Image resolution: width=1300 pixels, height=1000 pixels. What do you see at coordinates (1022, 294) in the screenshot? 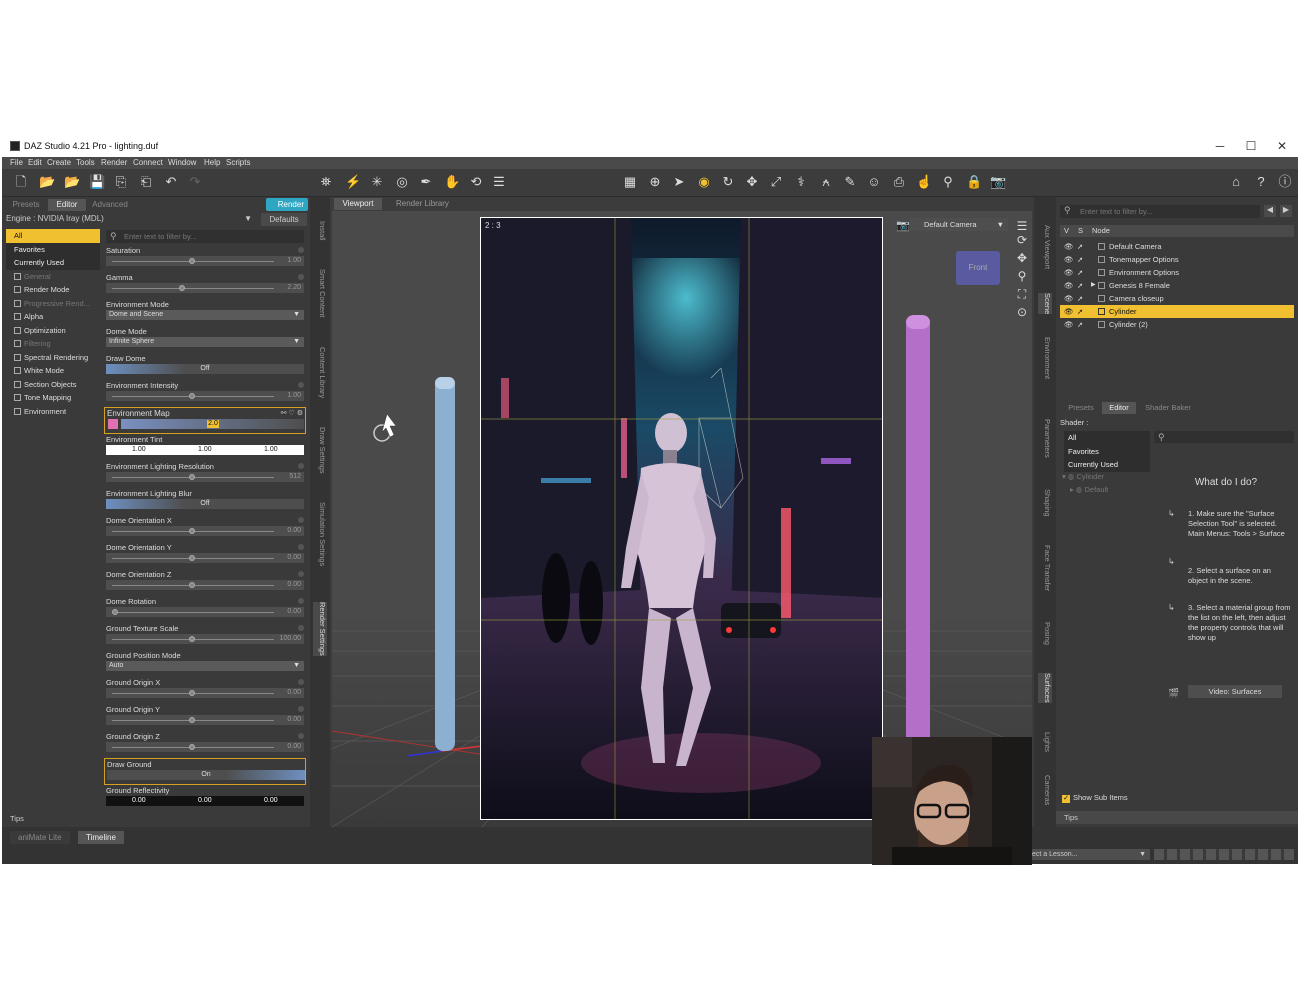
I see `frame-icon: ⛶` at bounding box center [1022, 294].